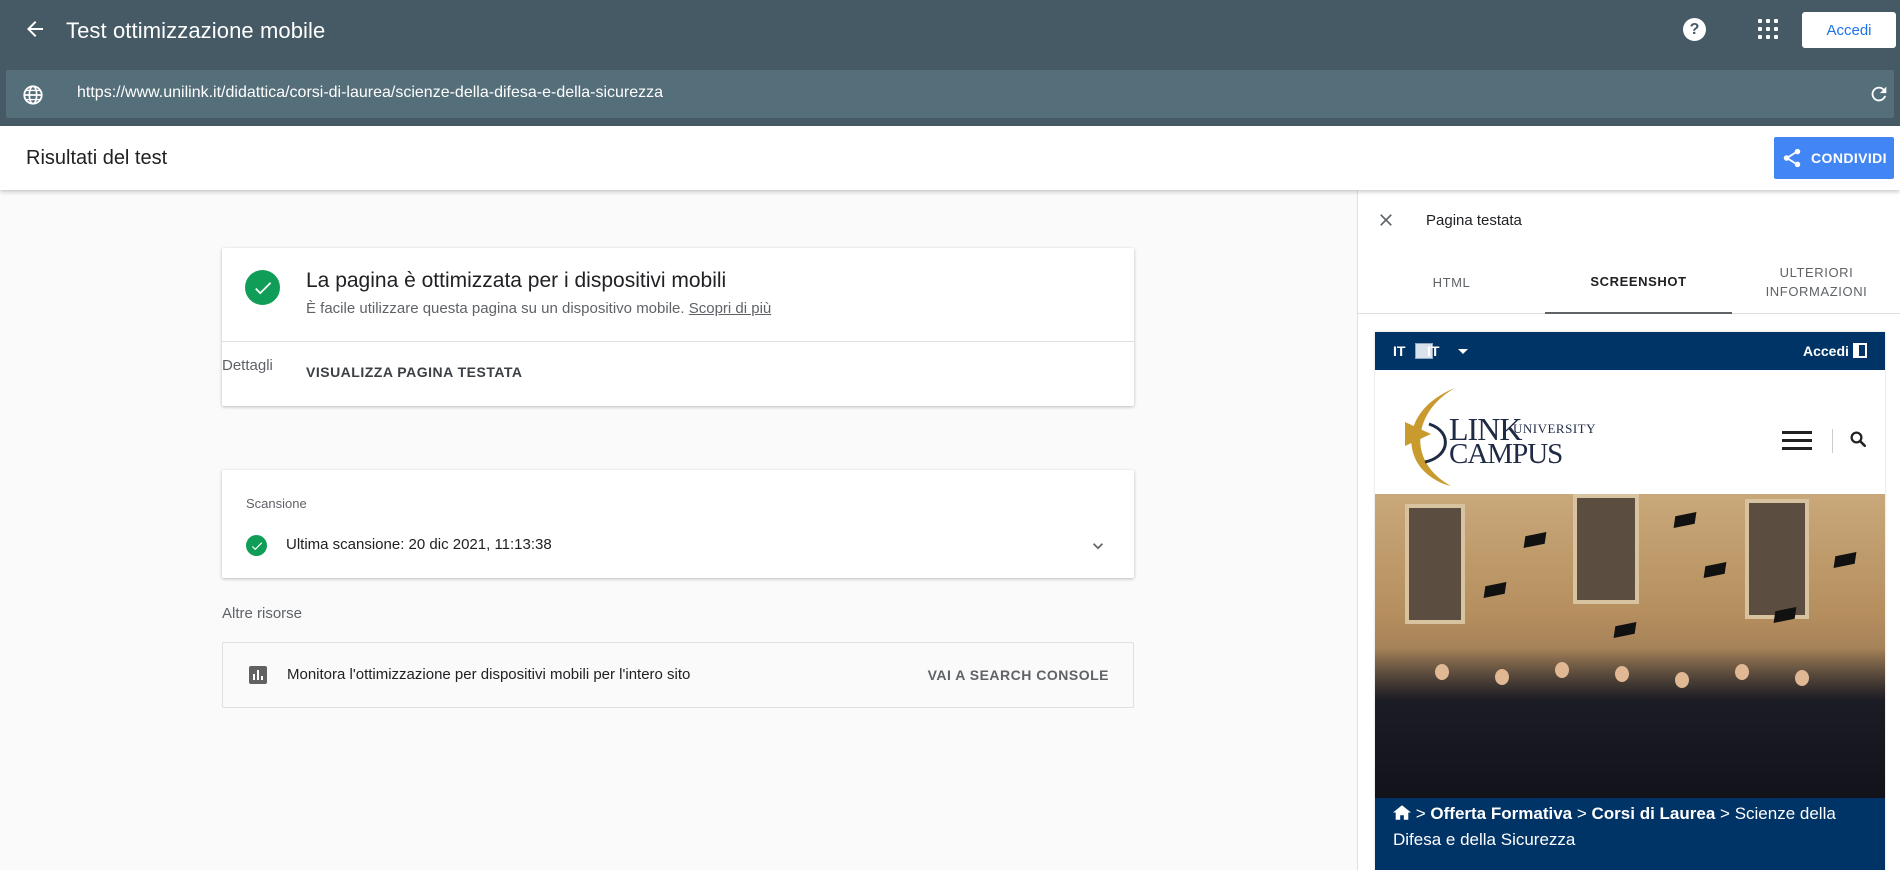 The image size is (1900, 870). Describe the element at coordinates (1630, 646) in the screenshot. I see `graduation-photo` at that location.